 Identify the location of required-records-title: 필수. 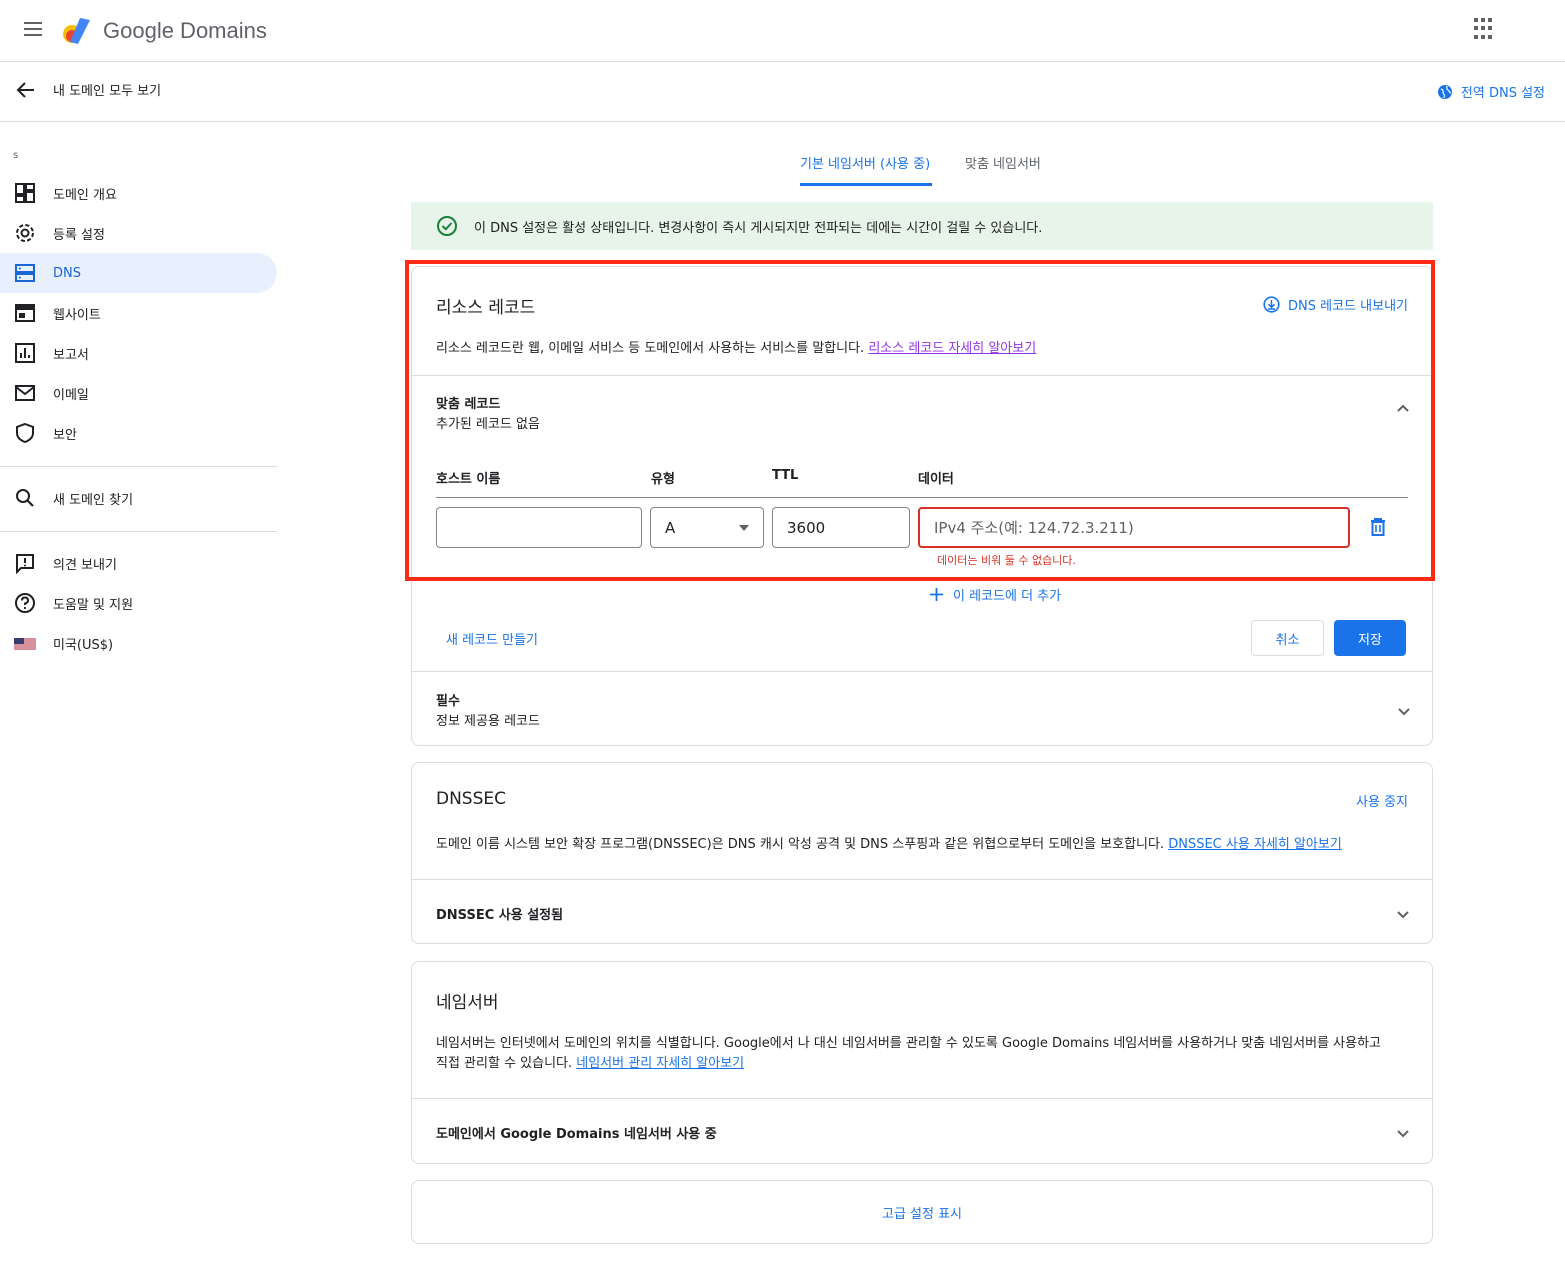
(448, 701).